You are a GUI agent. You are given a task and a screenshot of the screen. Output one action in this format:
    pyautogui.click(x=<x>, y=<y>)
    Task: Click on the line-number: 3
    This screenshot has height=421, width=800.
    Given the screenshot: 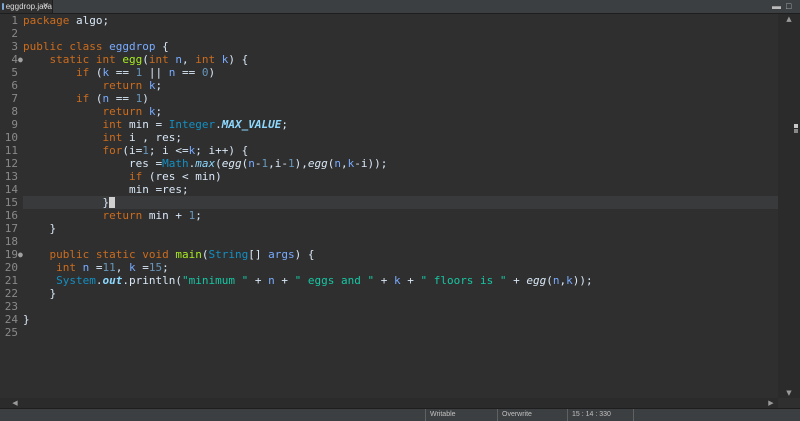 What is the action you would take?
    pyautogui.click(x=14, y=46)
    